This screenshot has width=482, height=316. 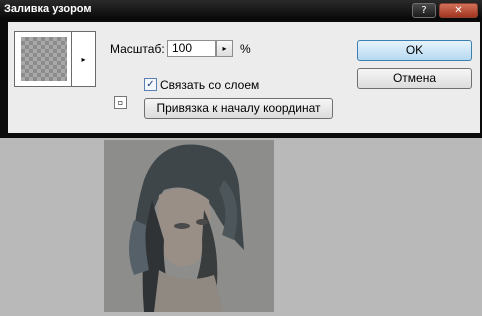 I want to click on close-button: ✕, so click(x=458, y=10).